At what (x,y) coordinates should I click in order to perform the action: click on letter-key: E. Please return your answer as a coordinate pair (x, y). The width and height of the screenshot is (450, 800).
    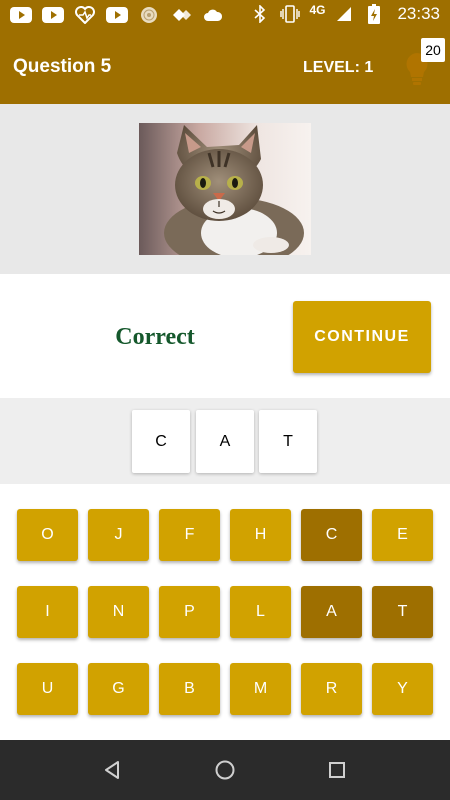
    Looking at the image, I should click on (402, 535).